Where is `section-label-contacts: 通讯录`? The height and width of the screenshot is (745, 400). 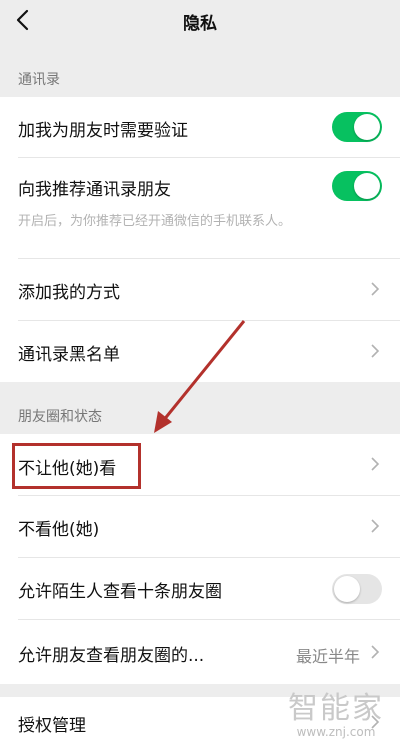
section-label-contacts: 通讯录 is located at coordinates (39, 80).